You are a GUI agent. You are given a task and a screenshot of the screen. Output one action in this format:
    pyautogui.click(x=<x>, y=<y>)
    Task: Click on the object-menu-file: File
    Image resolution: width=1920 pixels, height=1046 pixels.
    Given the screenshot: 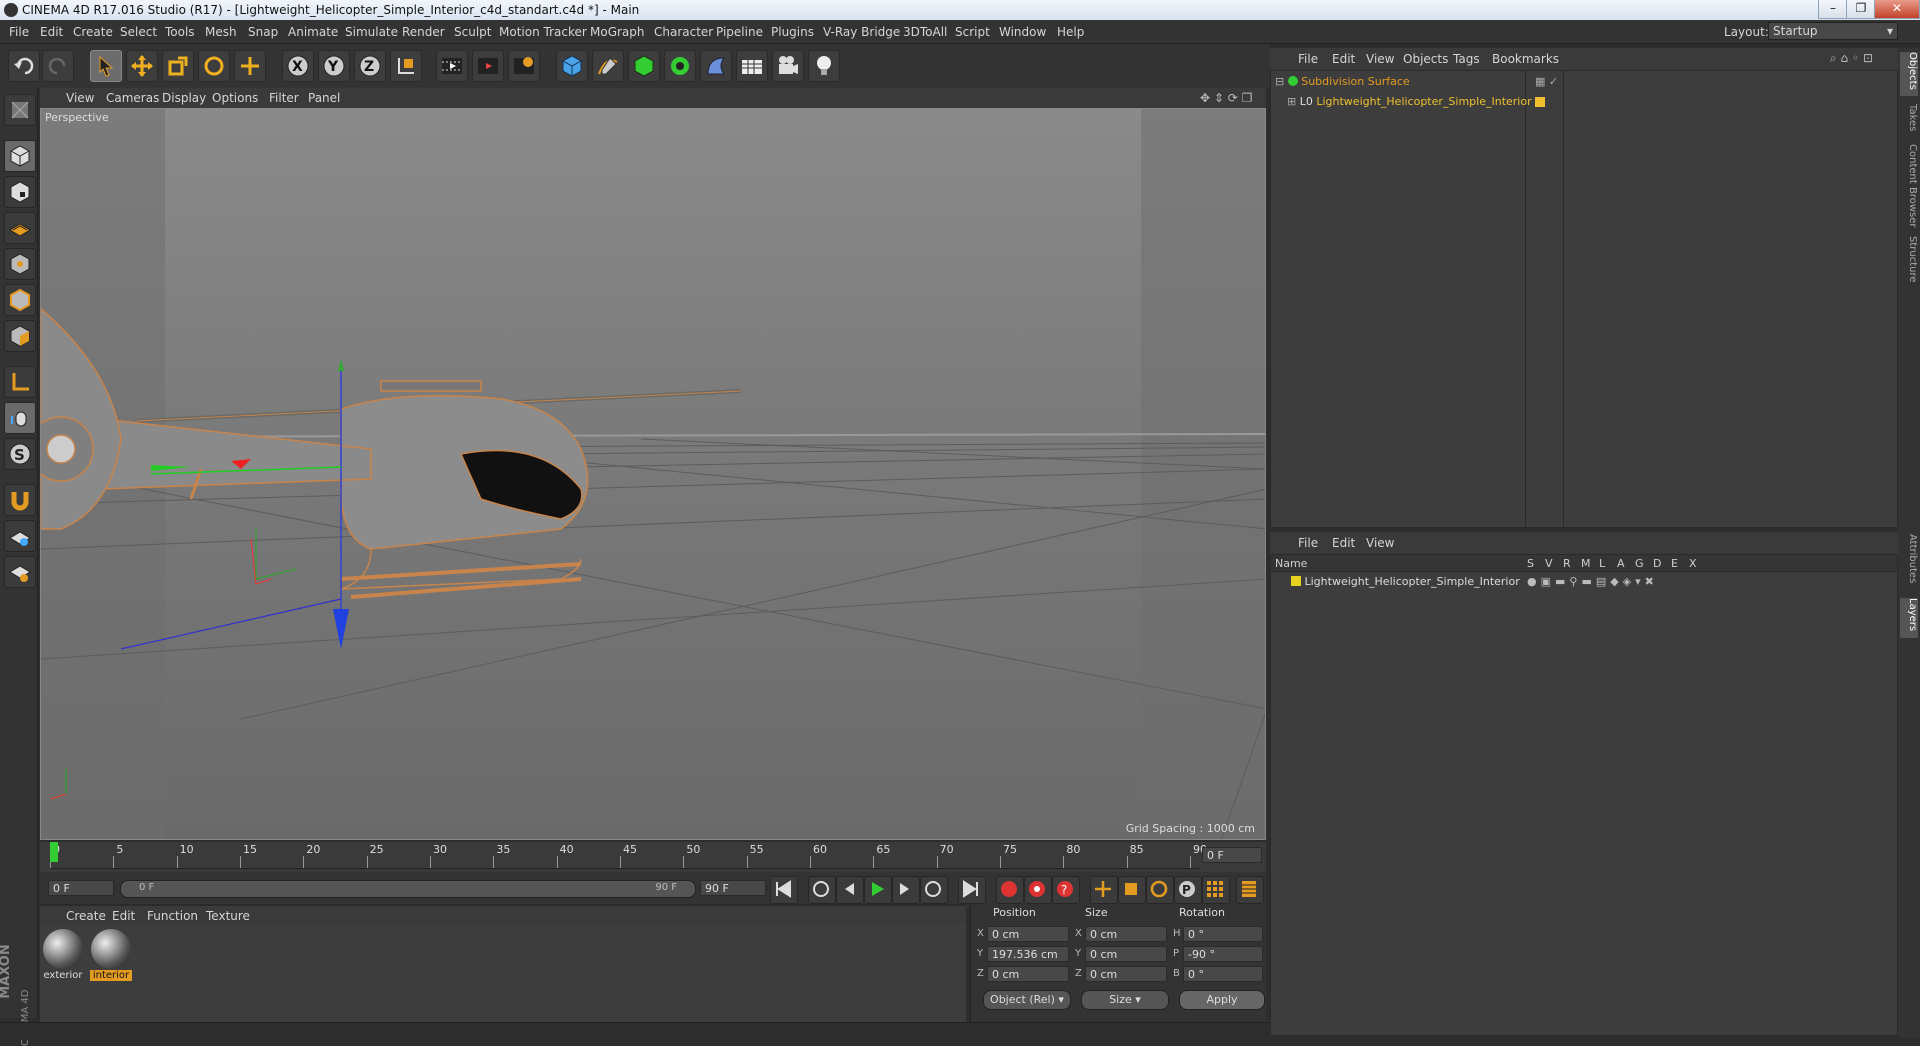 What is the action you would take?
    pyautogui.click(x=1308, y=59)
    